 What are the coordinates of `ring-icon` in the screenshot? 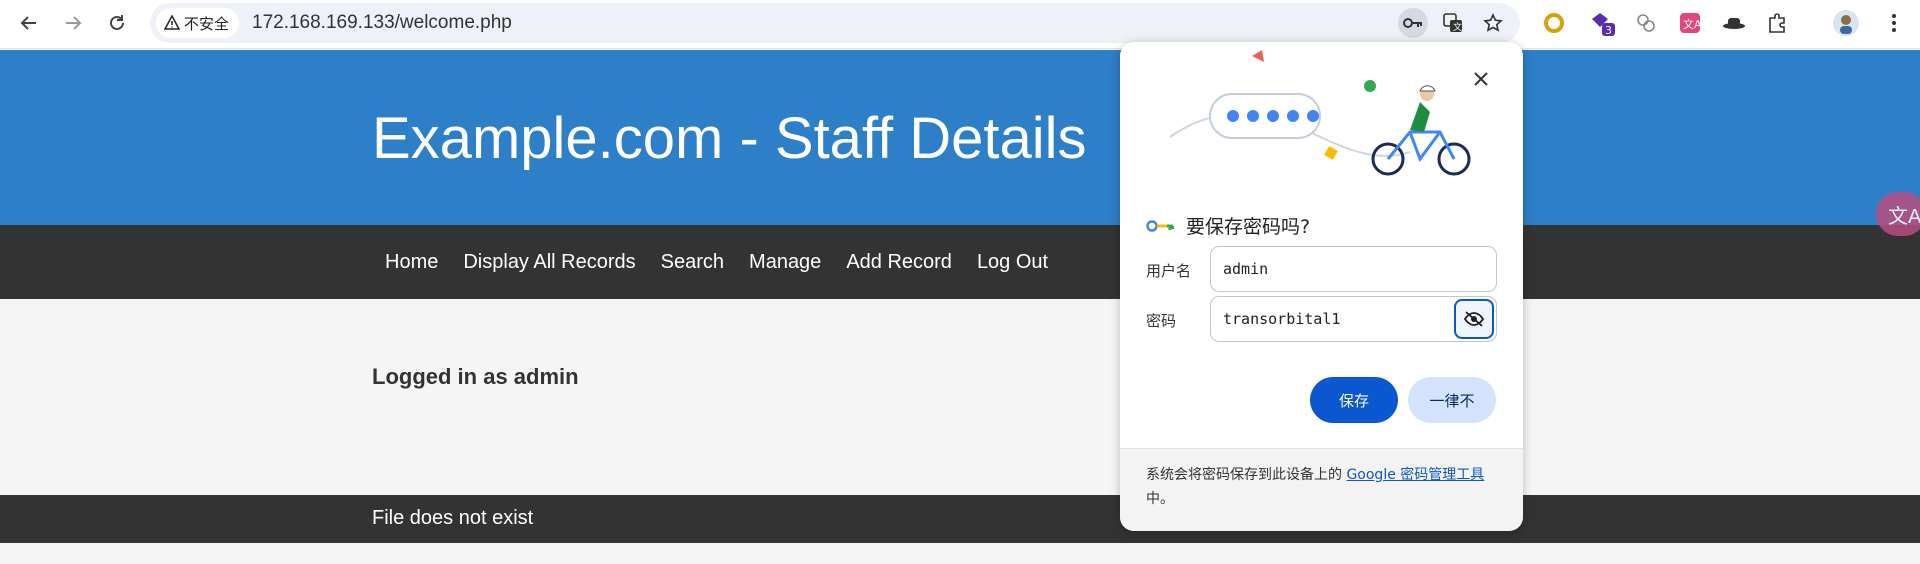 It's located at (1554, 23).